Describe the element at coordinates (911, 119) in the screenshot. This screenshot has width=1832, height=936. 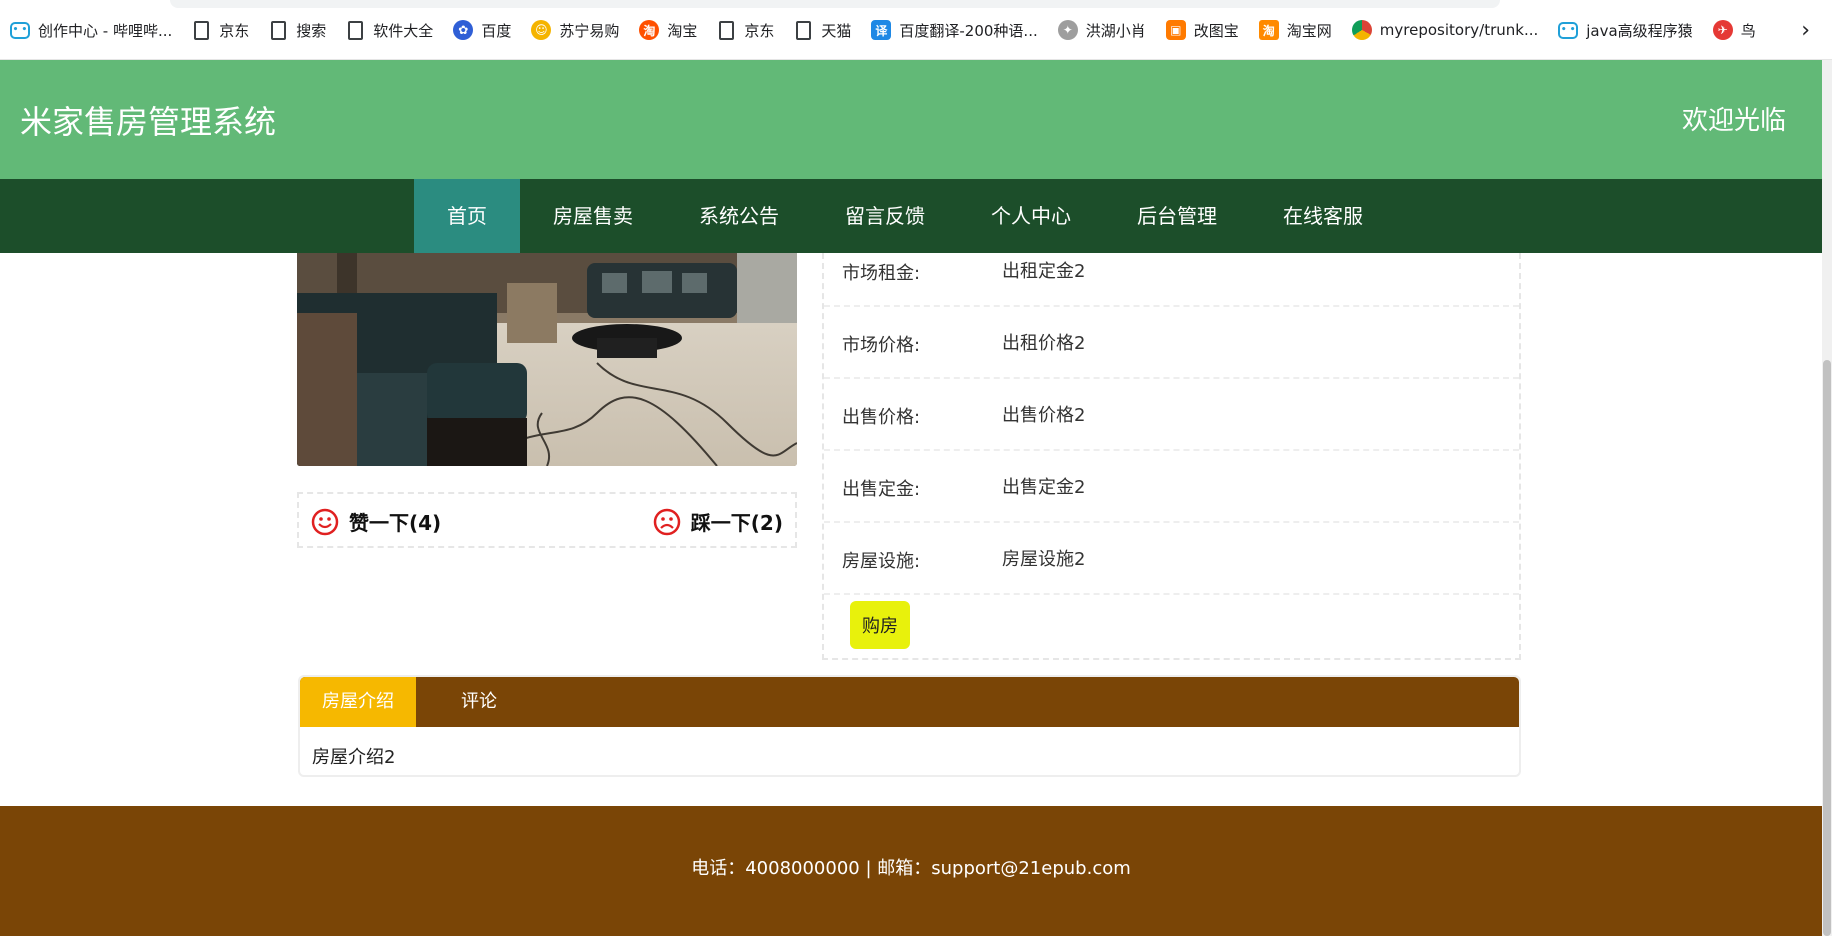
I see `site-header: 米家售房管理系统 欢迎光临` at that location.